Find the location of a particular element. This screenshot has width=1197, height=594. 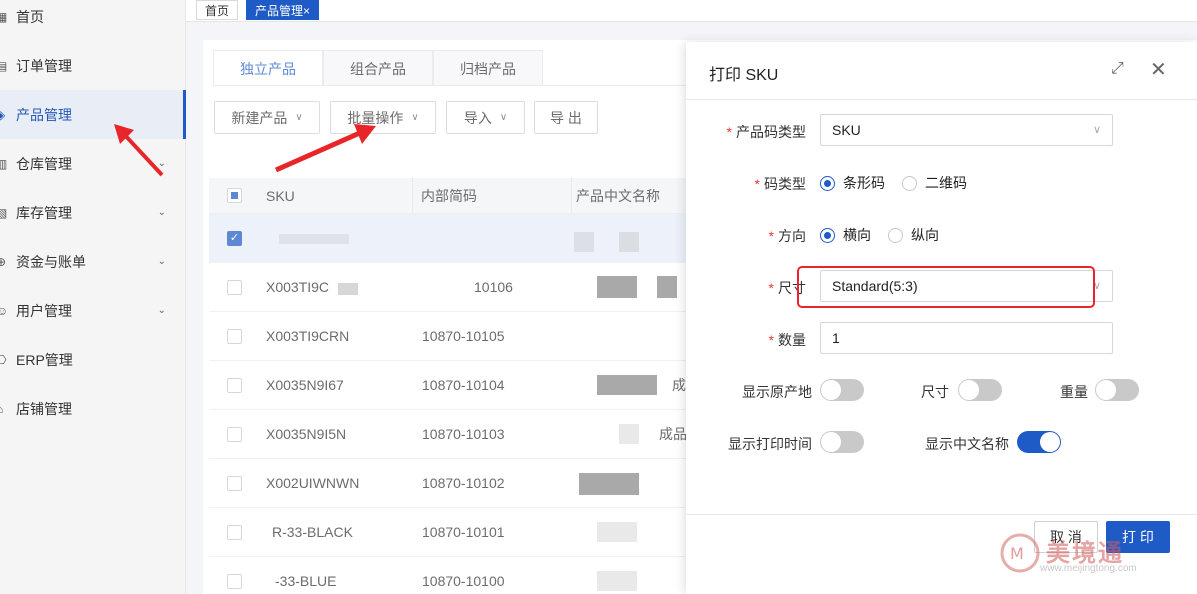

logo-icon: M is located at coordinates (1020, 553).